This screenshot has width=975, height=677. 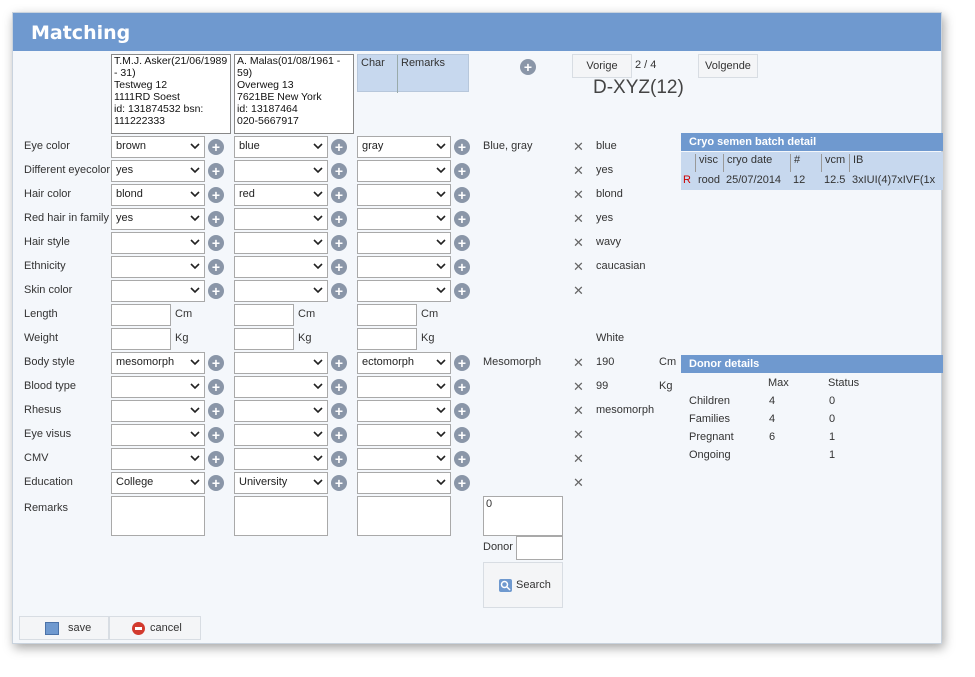 I want to click on select-donor-pref: gray, so click(x=404, y=147).